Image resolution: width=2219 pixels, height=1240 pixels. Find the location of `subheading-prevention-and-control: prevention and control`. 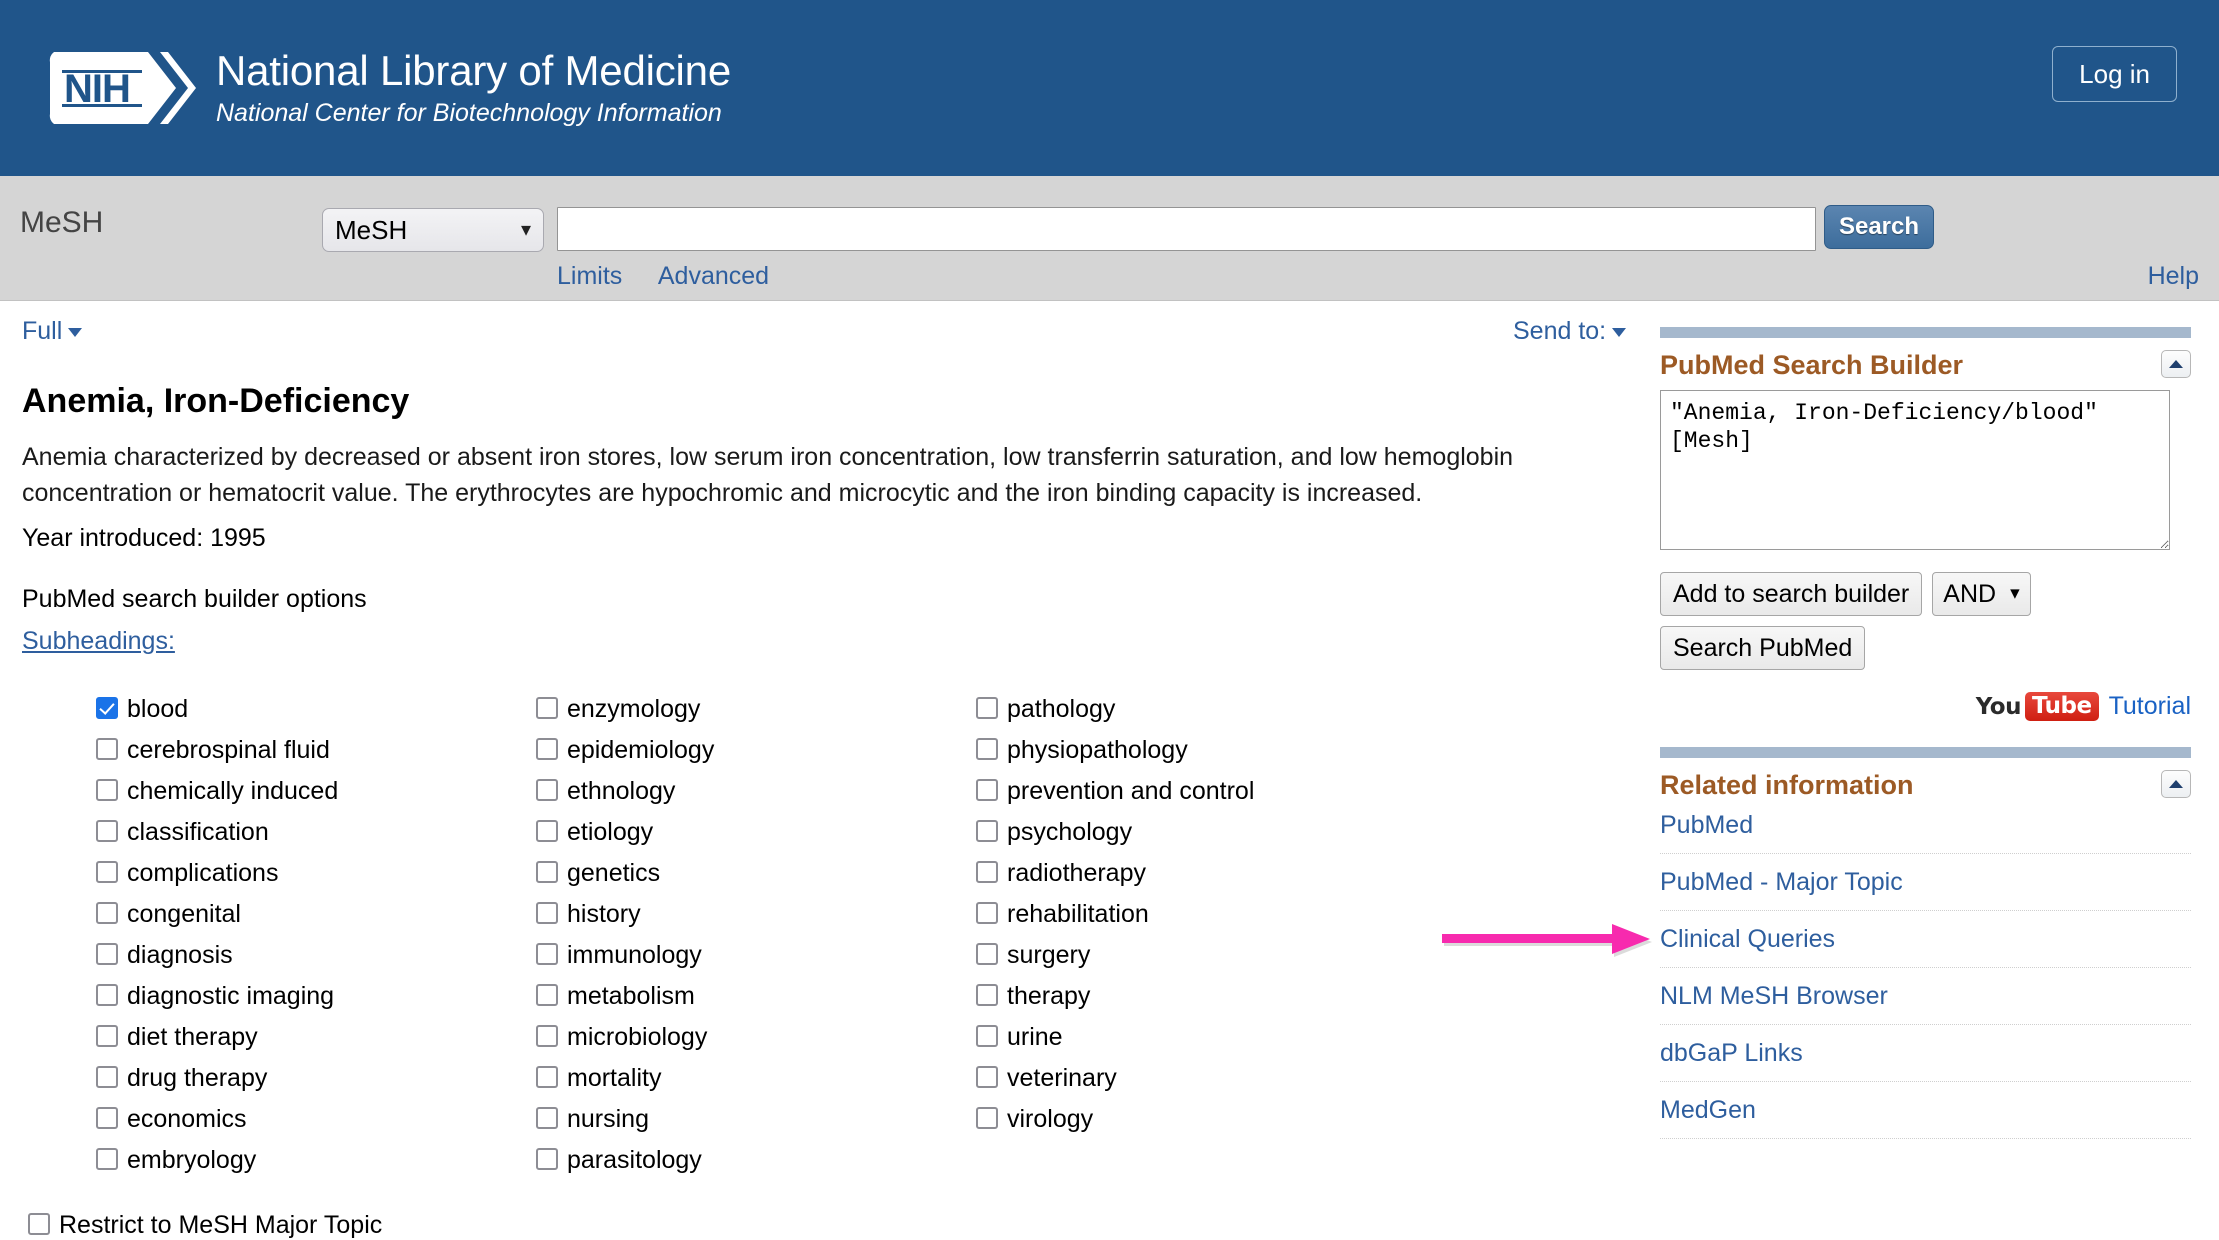

subheading-prevention-and-control: prevention and control is located at coordinates (1196, 792).